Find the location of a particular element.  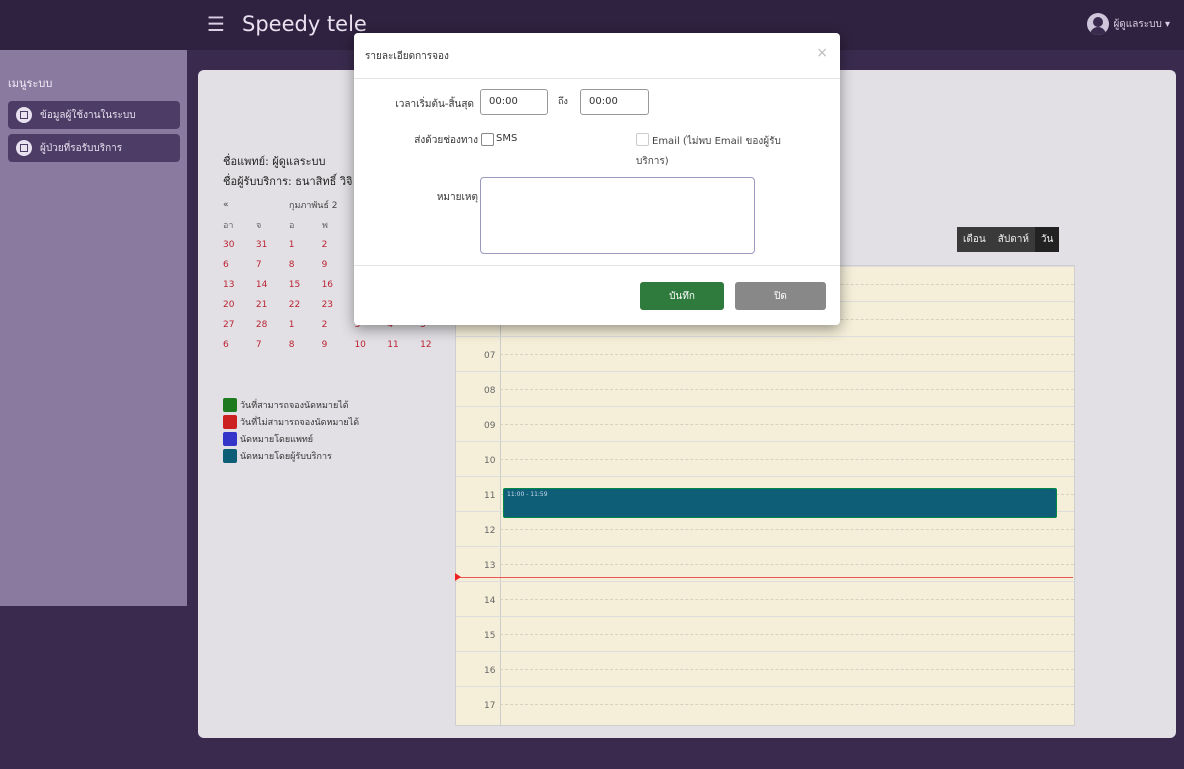

modal-title: รายละเอียดการจอง is located at coordinates (407, 56).